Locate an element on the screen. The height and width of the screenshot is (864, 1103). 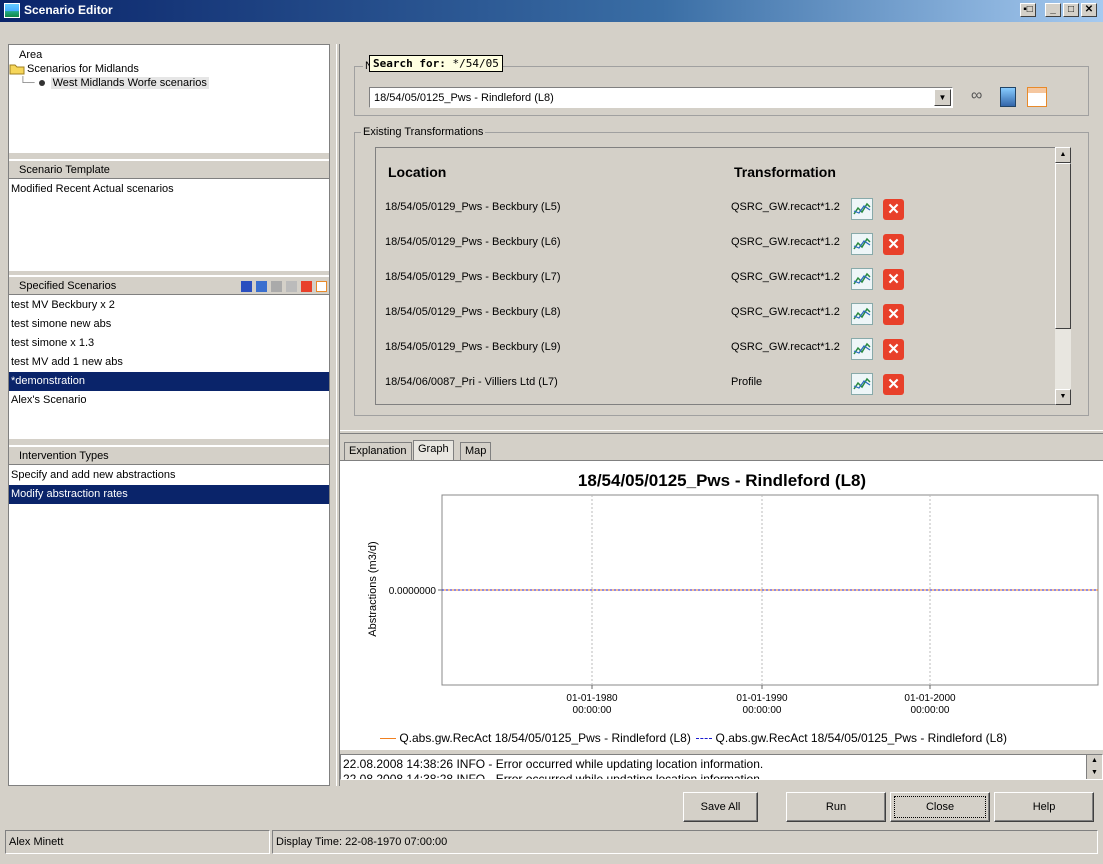
tree-child-label: West Midlands Worfe scenarios is located at coordinates (129, 83).